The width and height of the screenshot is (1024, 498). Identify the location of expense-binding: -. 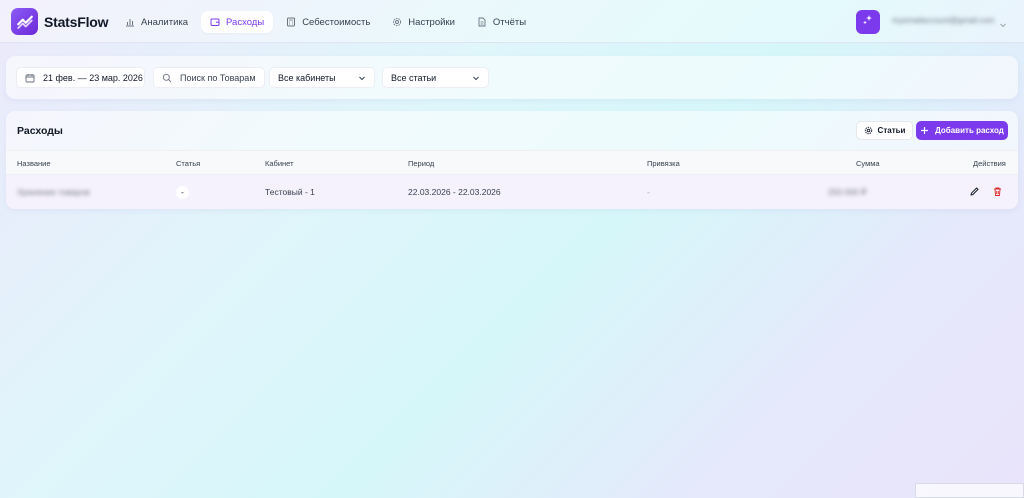
(648, 192).